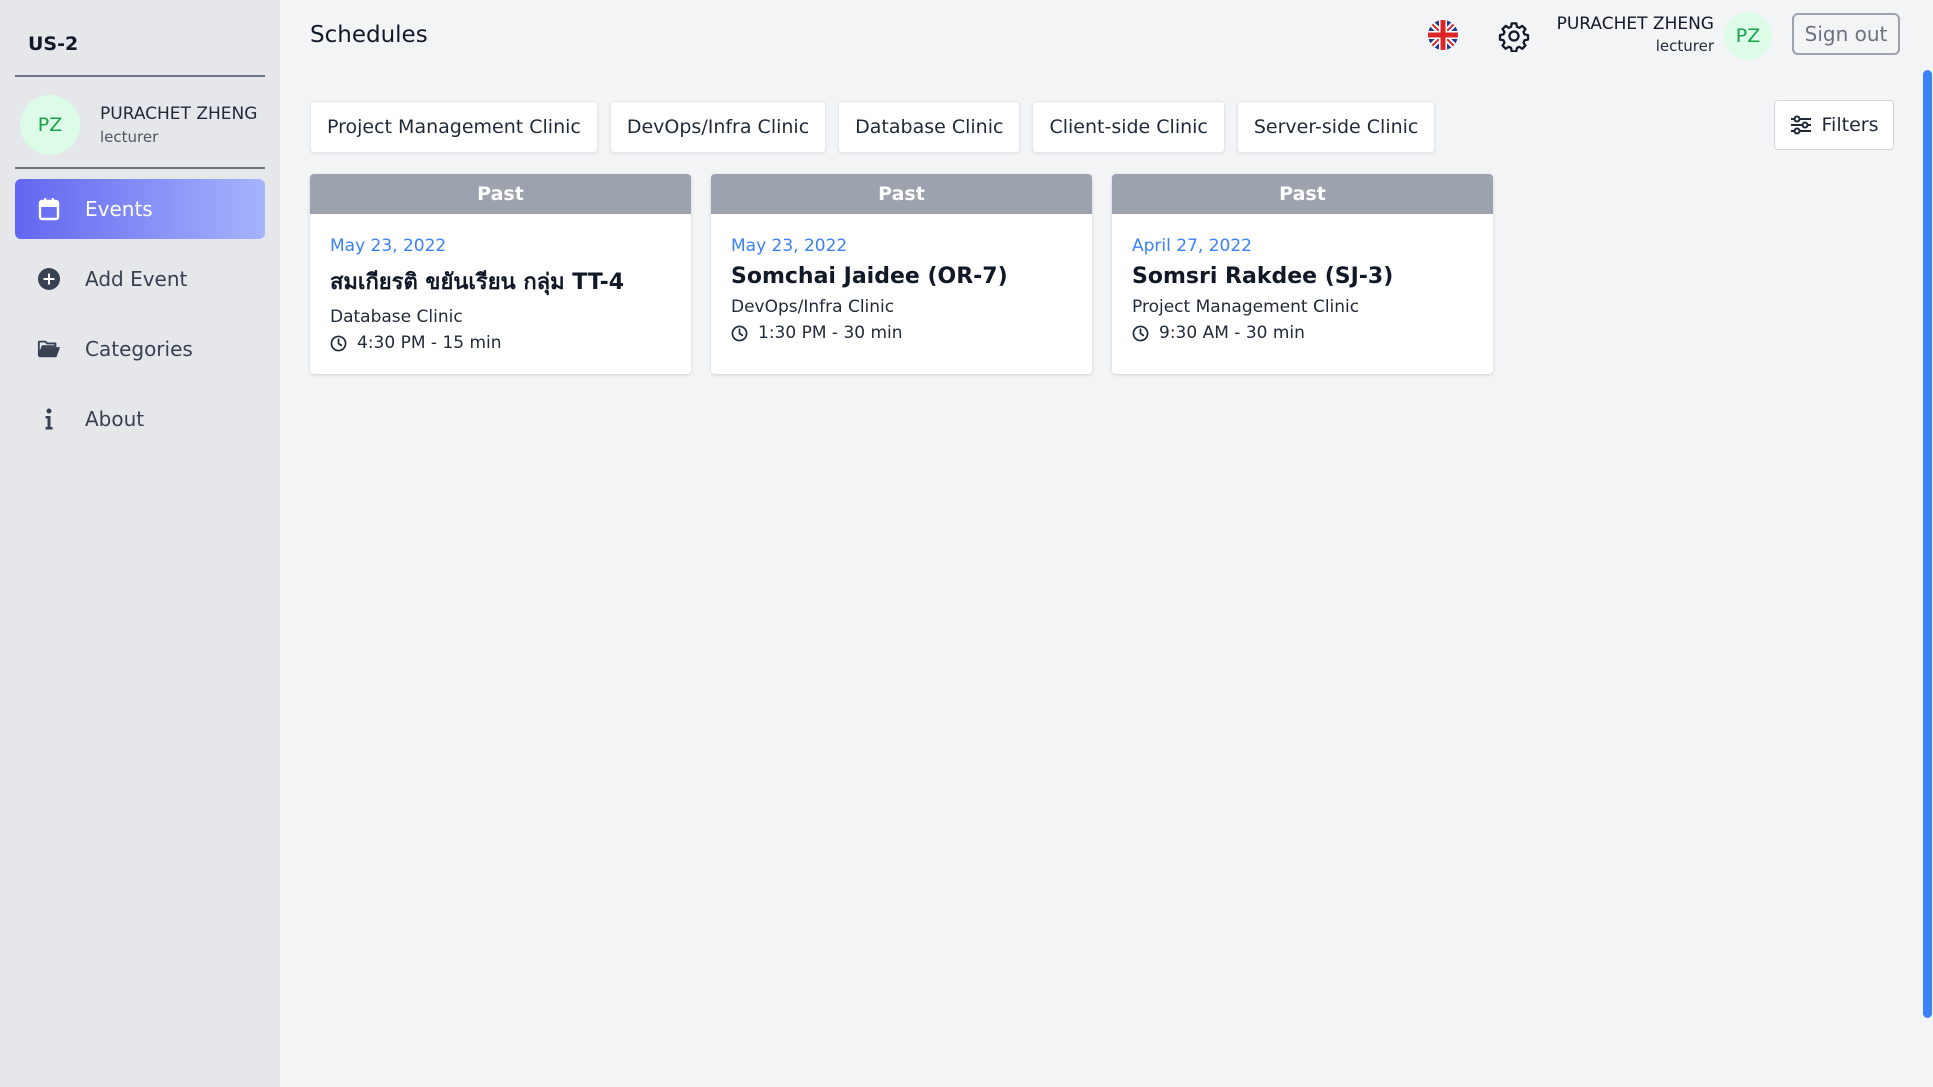 Image resolution: width=1933 pixels, height=1087 pixels. What do you see at coordinates (49, 419) in the screenshot?
I see `info-icon` at bounding box center [49, 419].